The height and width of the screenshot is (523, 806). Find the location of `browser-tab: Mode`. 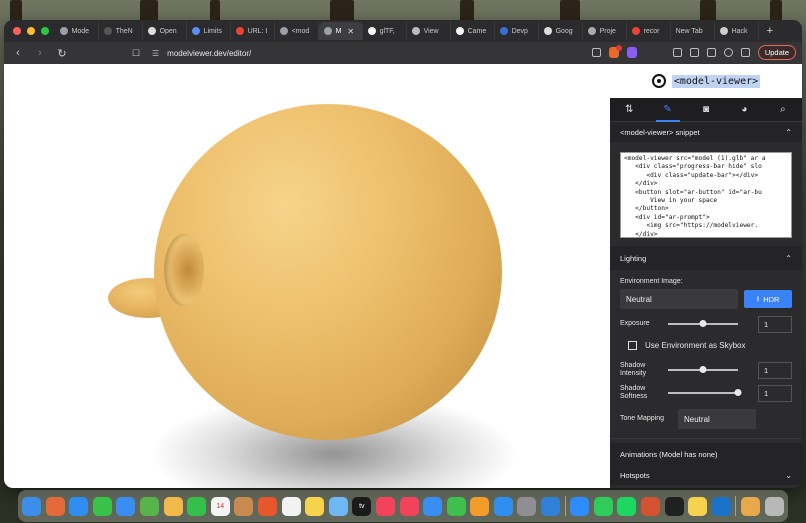

browser-tab: Mode is located at coordinates (77, 31).